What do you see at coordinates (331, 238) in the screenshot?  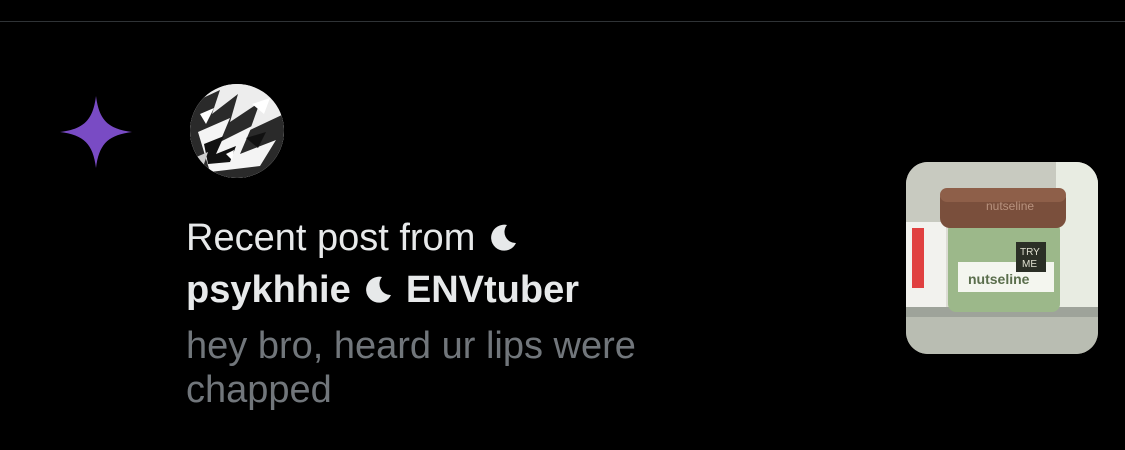 I see `intro-text: Recent post from` at bounding box center [331, 238].